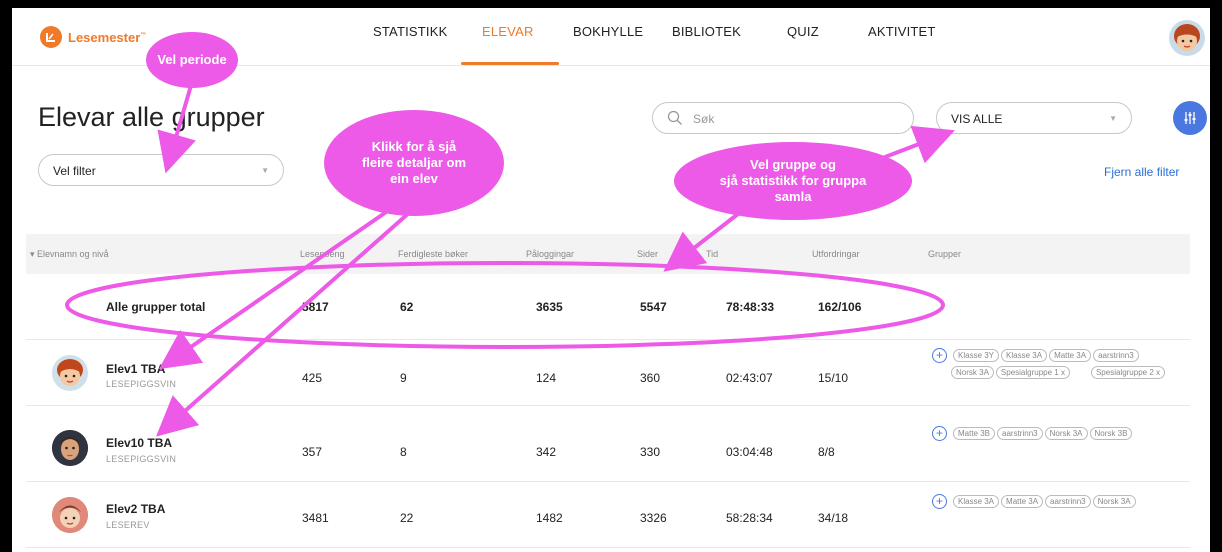 Image resolution: width=1222 pixels, height=552 pixels. I want to click on book-logo-icon, so click(51, 37).